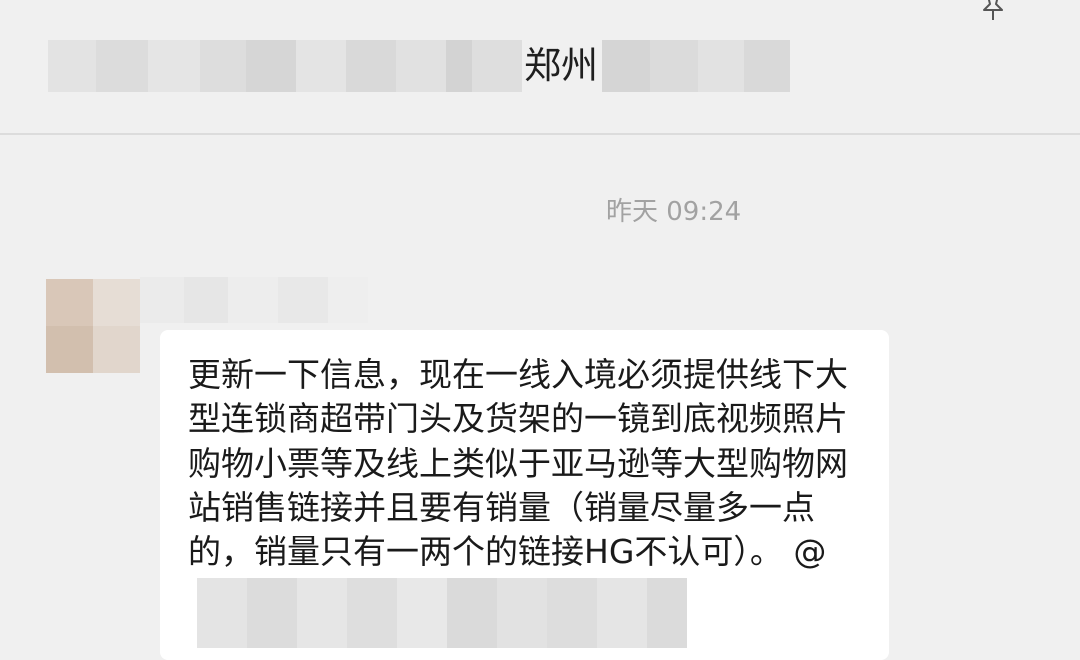  What do you see at coordinates (442, 613) in the screenshot?
I see `mention-blurred` at bounding box center [442, 613].